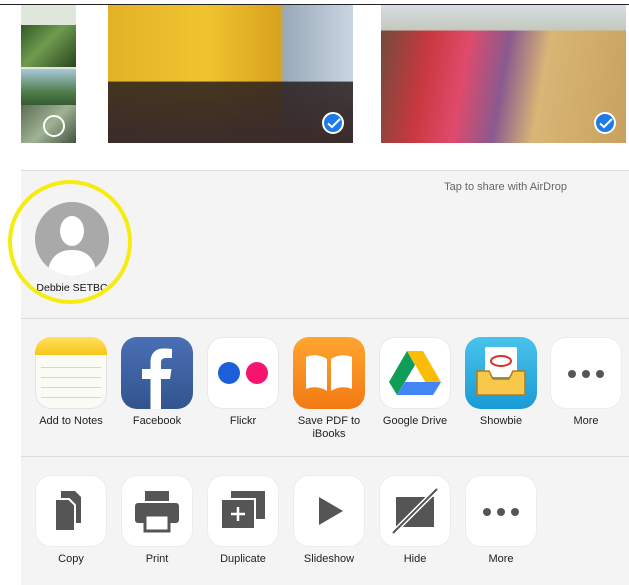 This screenshot has height=585, width=629. Describe the element at coordinates (503, 74) in the screenshot. I see `photo-children-sitting` at that location.